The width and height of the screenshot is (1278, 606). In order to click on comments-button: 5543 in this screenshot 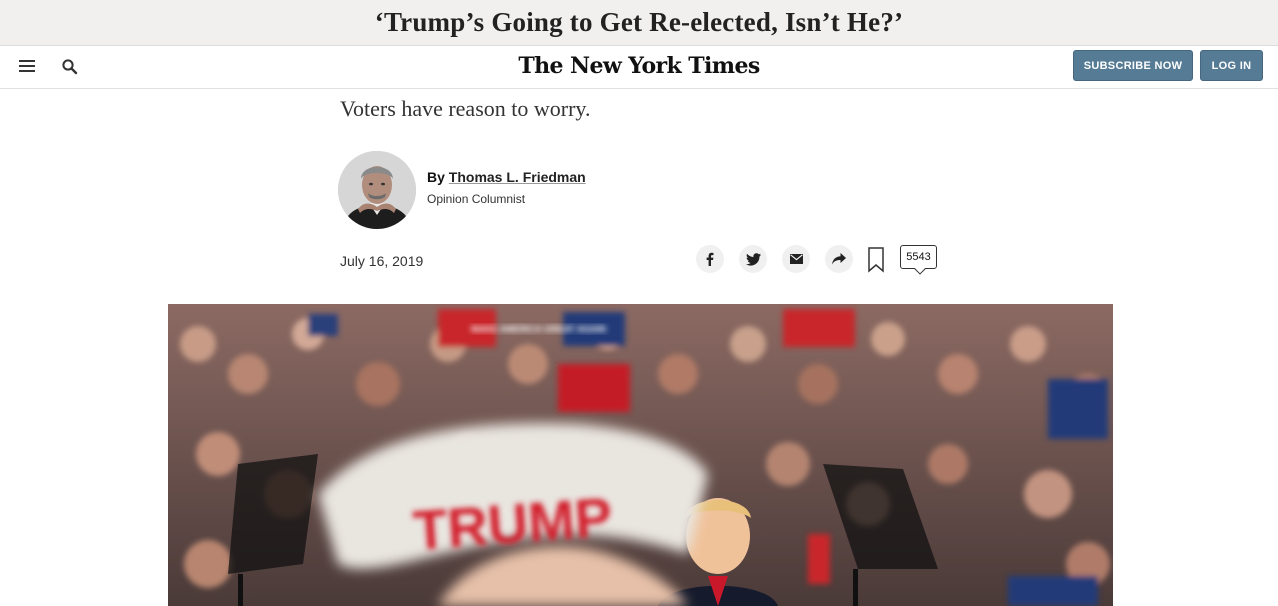, I will do `click(918, 257)`.